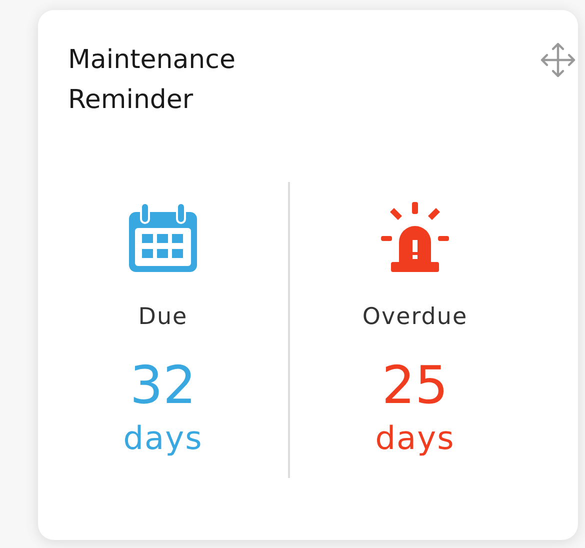 This screenshot has height=548, width=585. Describe the element at coordinates (152, 80) in the screenshot. I see `card-title: Maintenance Reminder` at that location.